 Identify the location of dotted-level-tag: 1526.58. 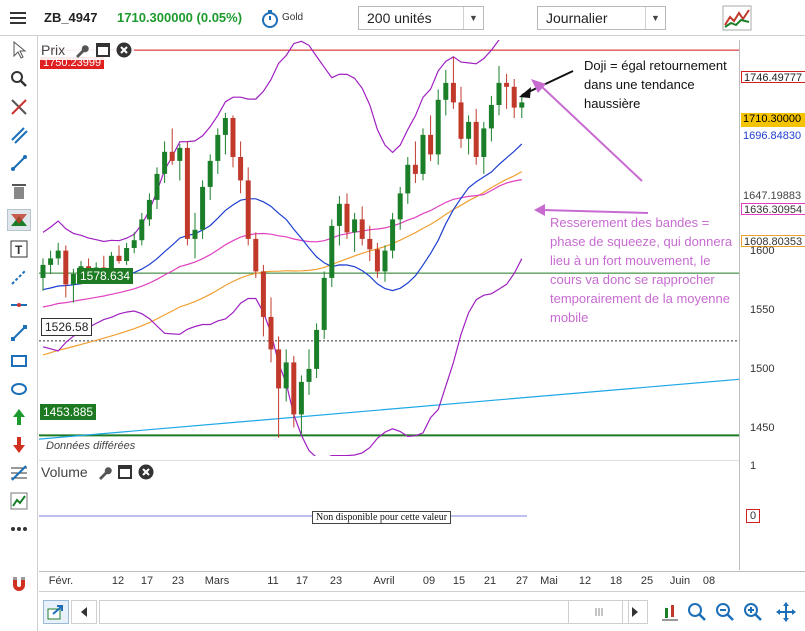
(67, 327).